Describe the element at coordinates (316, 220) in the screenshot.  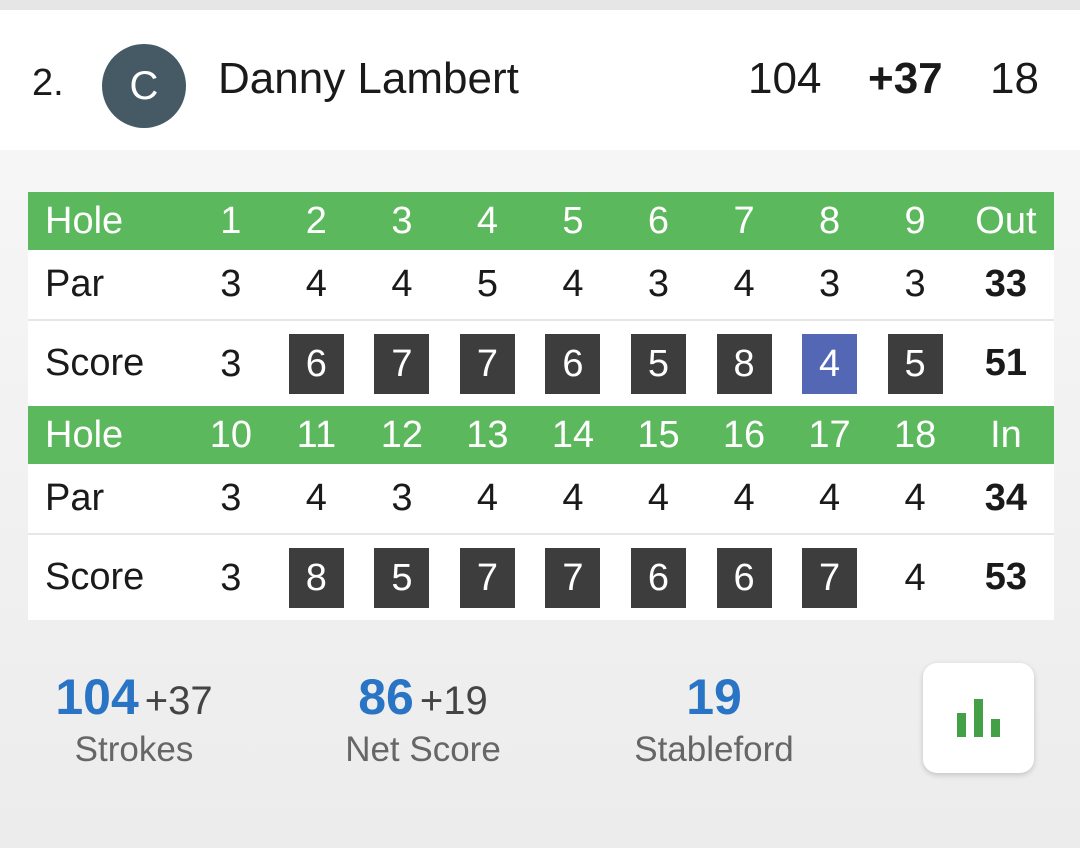
I see `hole-number: 2` at that location.